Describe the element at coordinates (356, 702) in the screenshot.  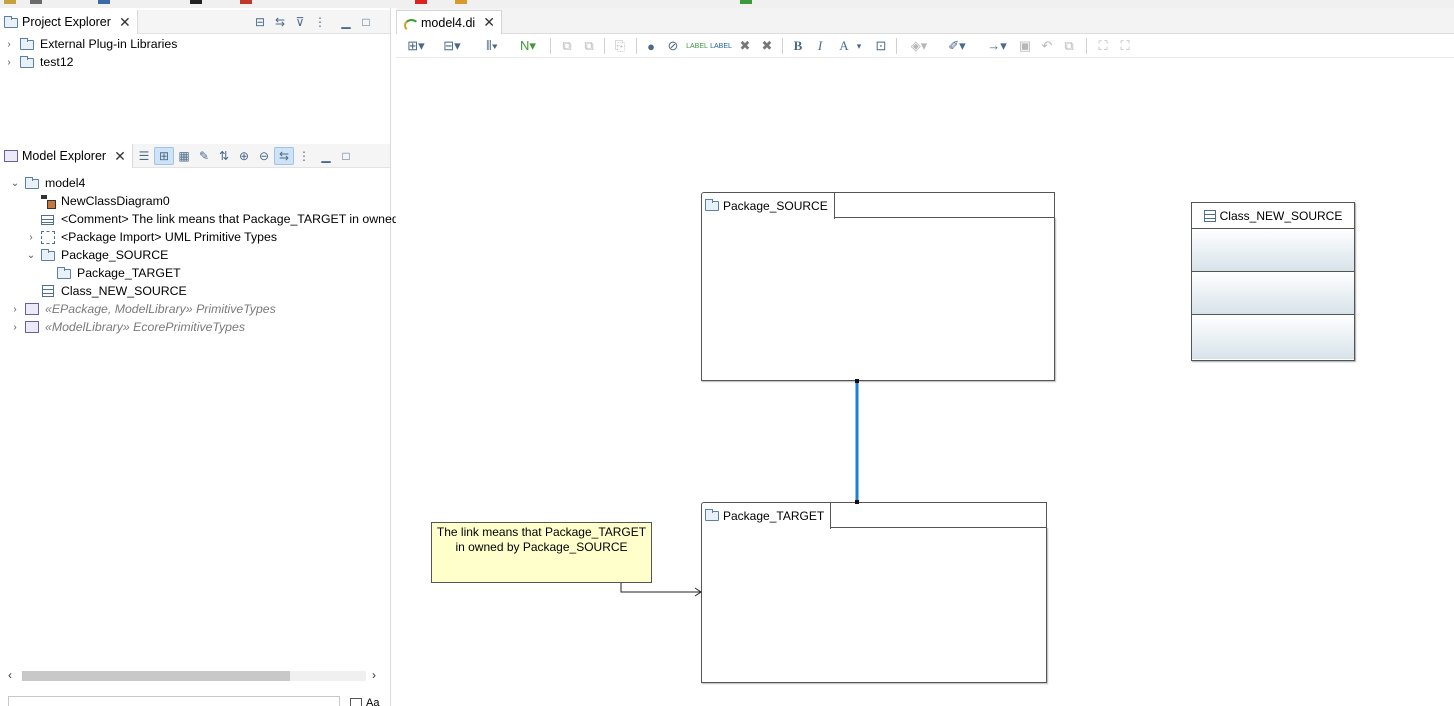
I see `match-case-checkbox` at that location.